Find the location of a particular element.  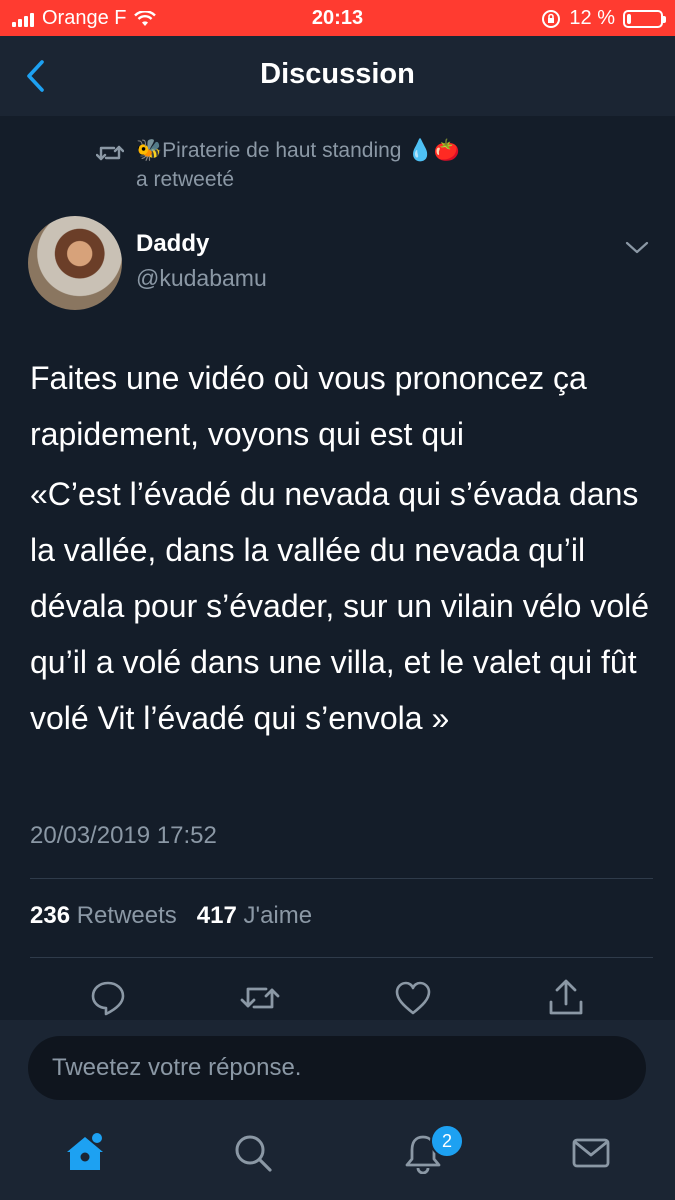

retweet-count: 236 is located at coordinates (50, 915).